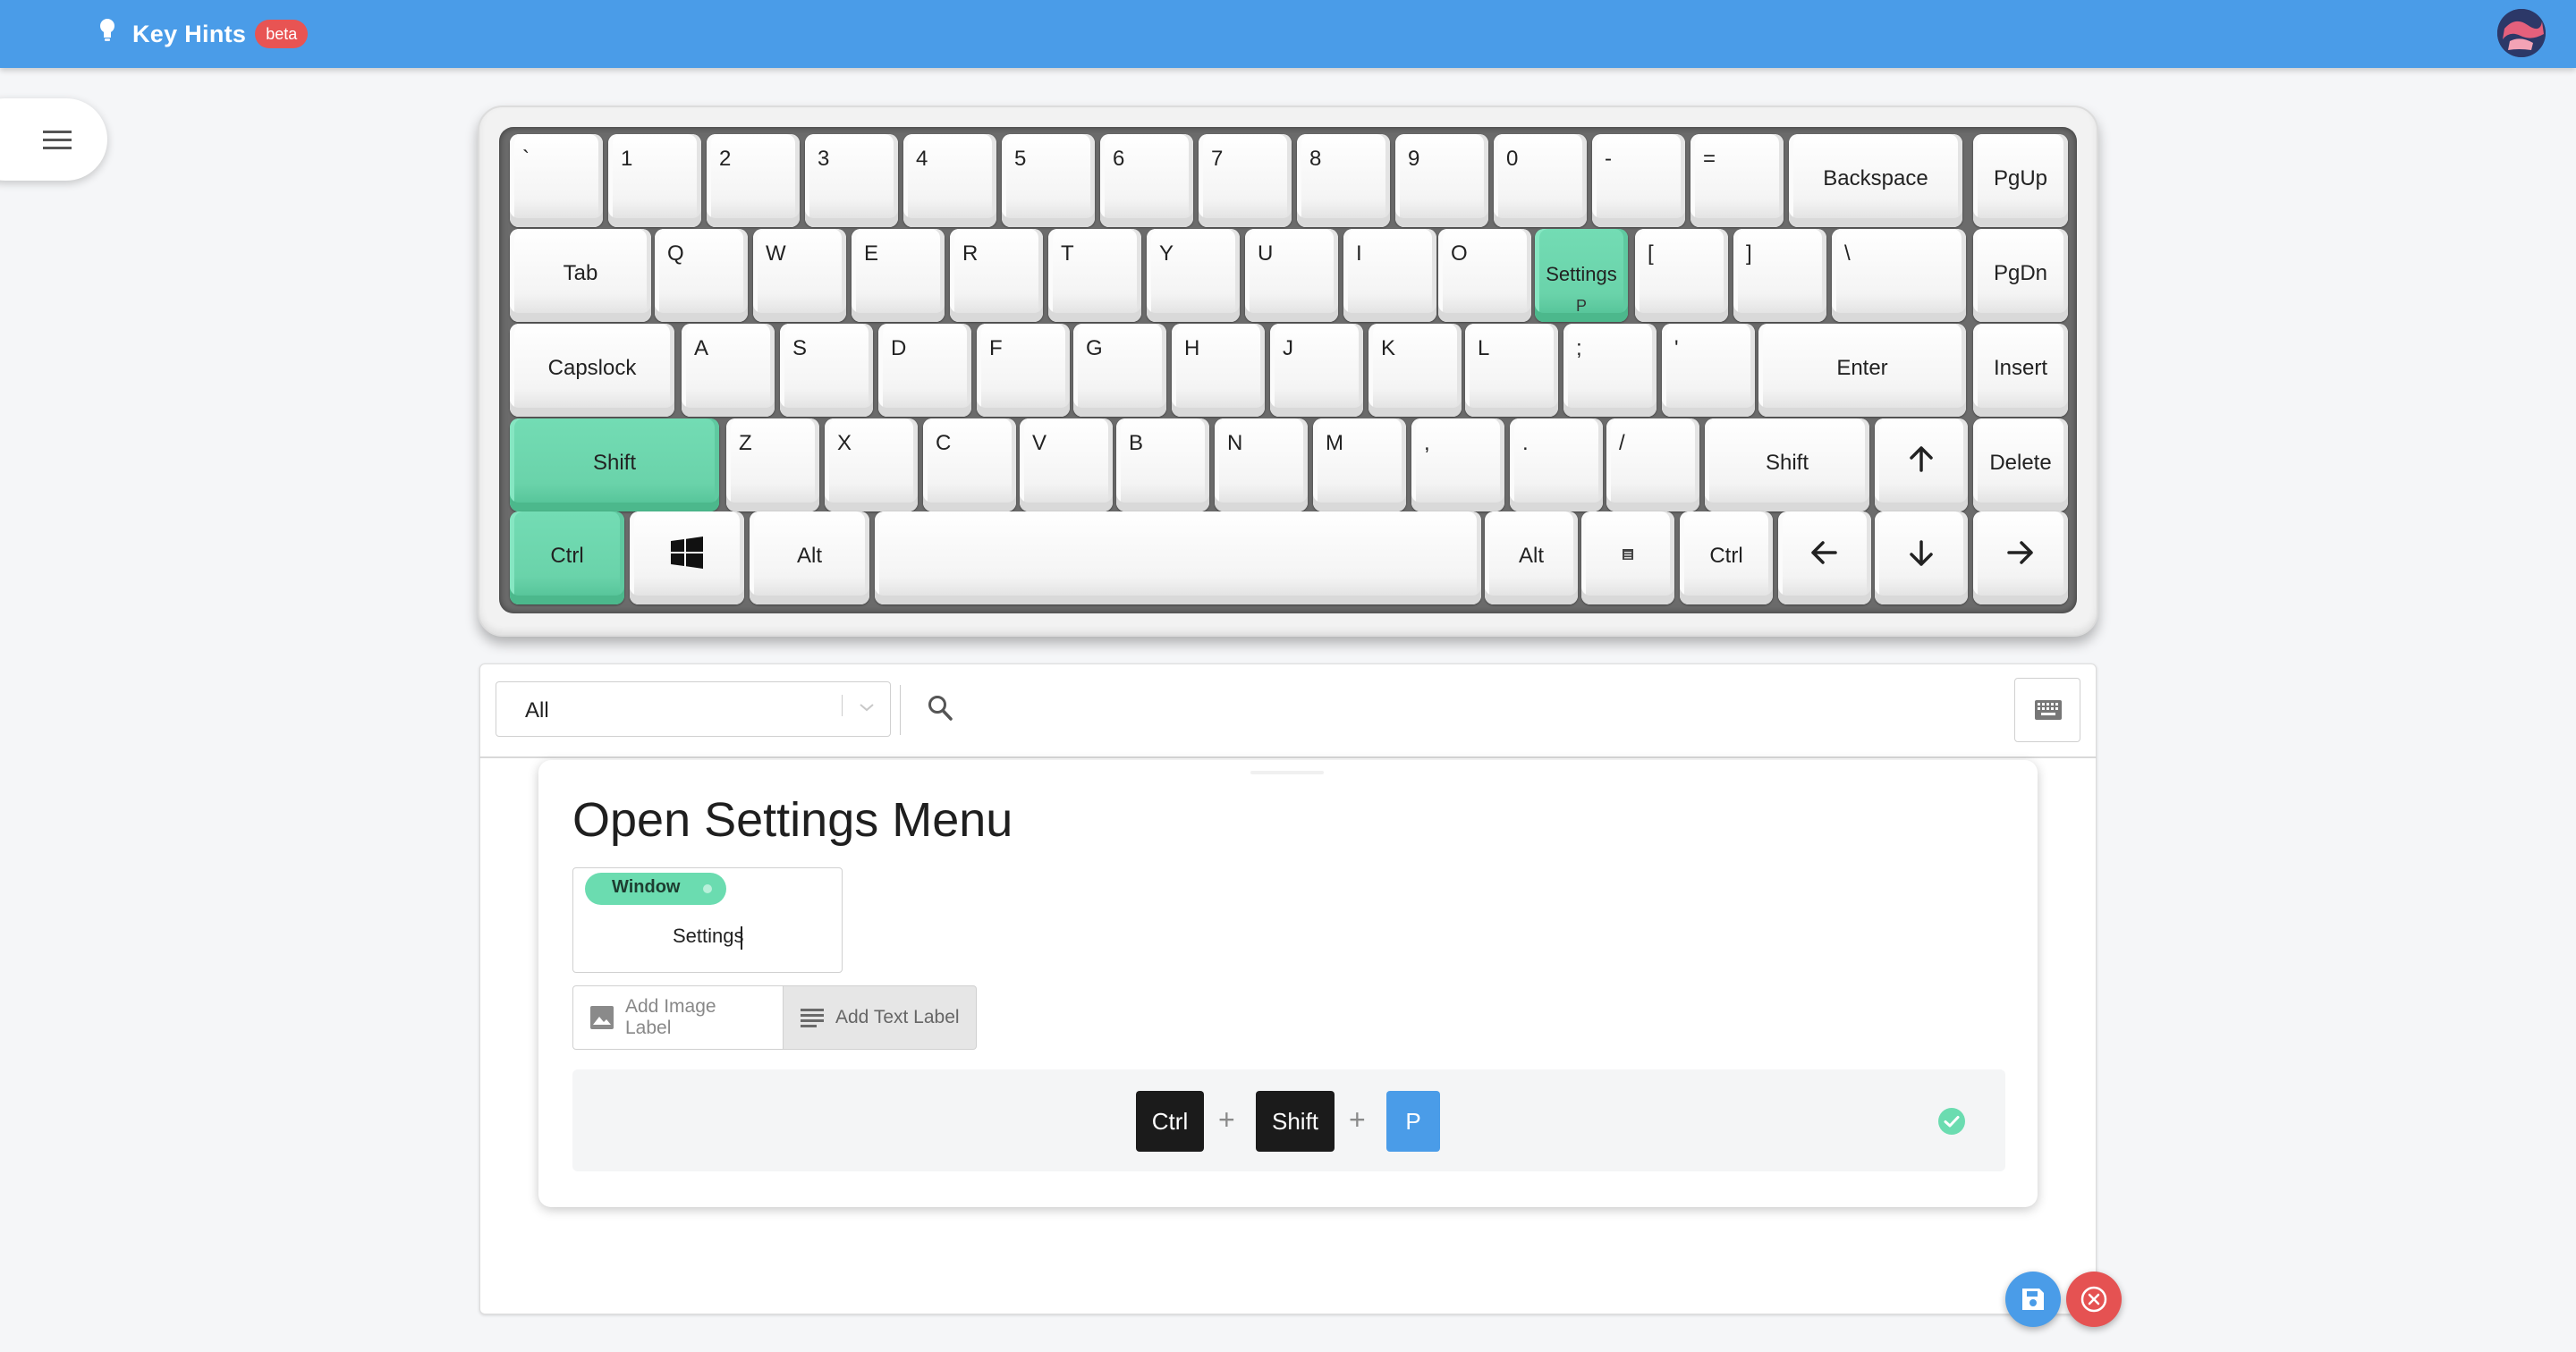 The width and height of the screenshot is (2576, 1352). What do you see at coordinates (1094, 275) in the screenshot?
I see `key-t: T` at bounding box center [1094, 275].